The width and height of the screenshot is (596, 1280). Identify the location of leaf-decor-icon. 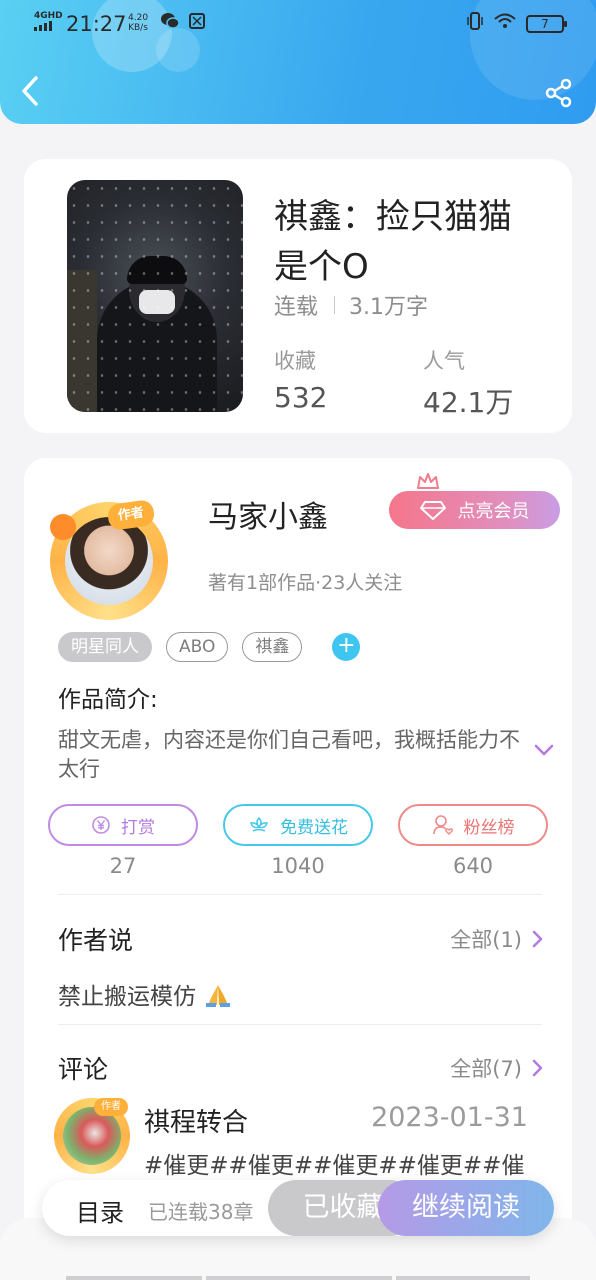
(63, 527).